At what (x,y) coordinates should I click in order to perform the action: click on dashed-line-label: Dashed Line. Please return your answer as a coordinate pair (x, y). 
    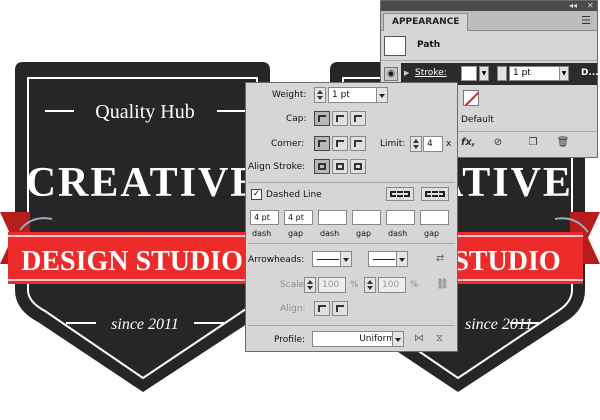
    Looking at the image, I should click on (294, 195).